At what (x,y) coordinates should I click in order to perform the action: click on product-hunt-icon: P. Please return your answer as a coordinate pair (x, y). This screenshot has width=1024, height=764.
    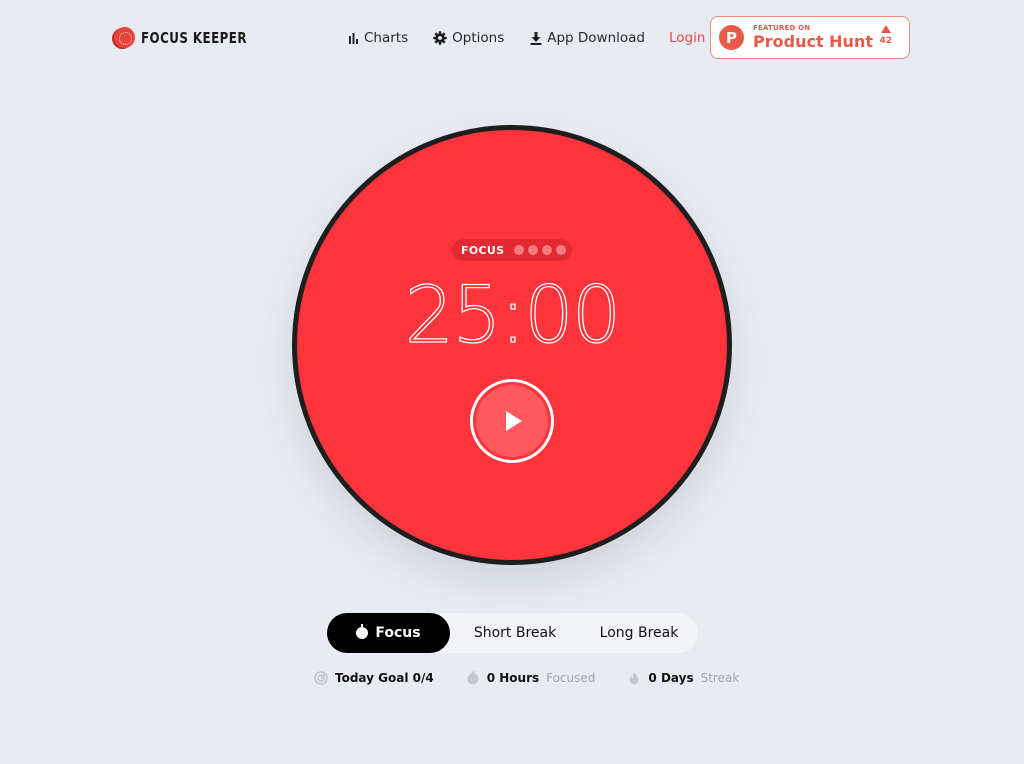
    Looking at the image, I should click on (731, 37).